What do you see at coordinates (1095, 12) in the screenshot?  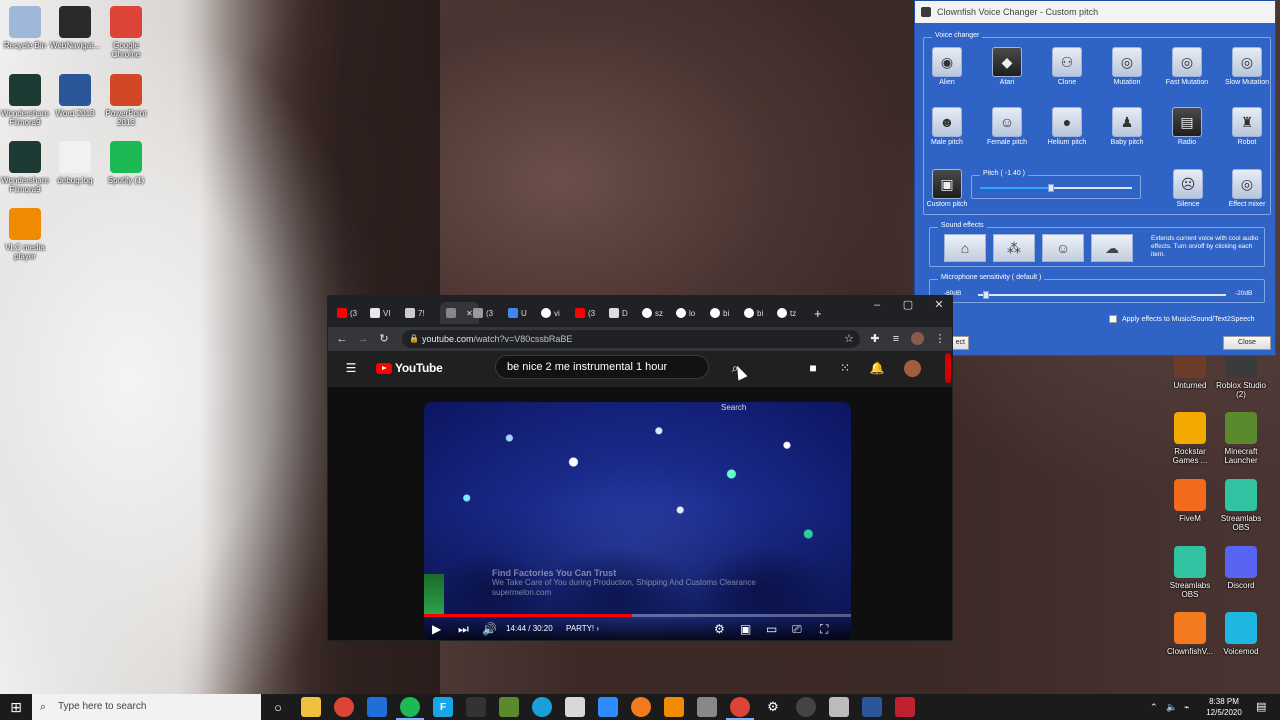 I see `clownfish-titlebar: Clownfish Voice Changer - Custom pitch` at bounding box center [1095, 12].